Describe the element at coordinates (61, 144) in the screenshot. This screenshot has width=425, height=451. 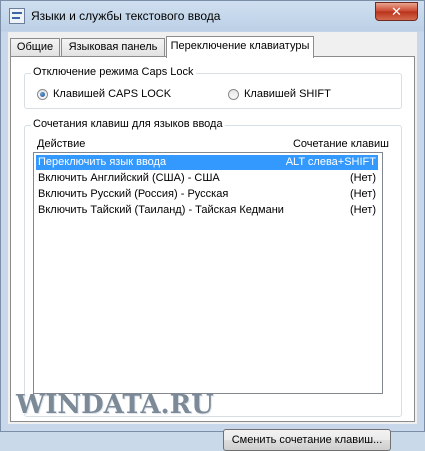
I see `column-header-action: Действие` at that location.